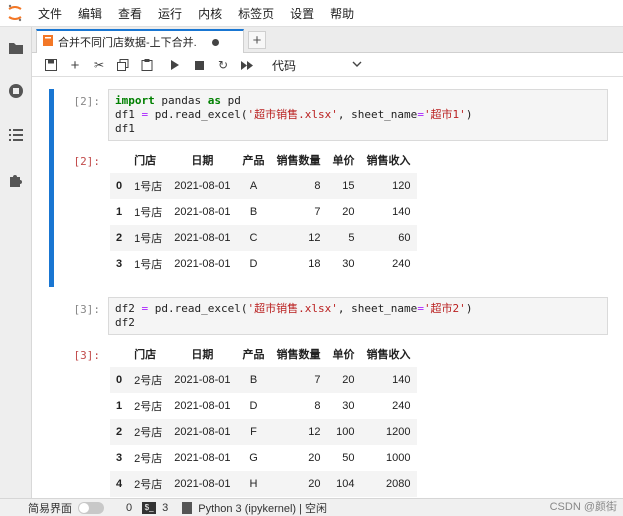  I want to click on table-cell: 120, so click(401, 186).